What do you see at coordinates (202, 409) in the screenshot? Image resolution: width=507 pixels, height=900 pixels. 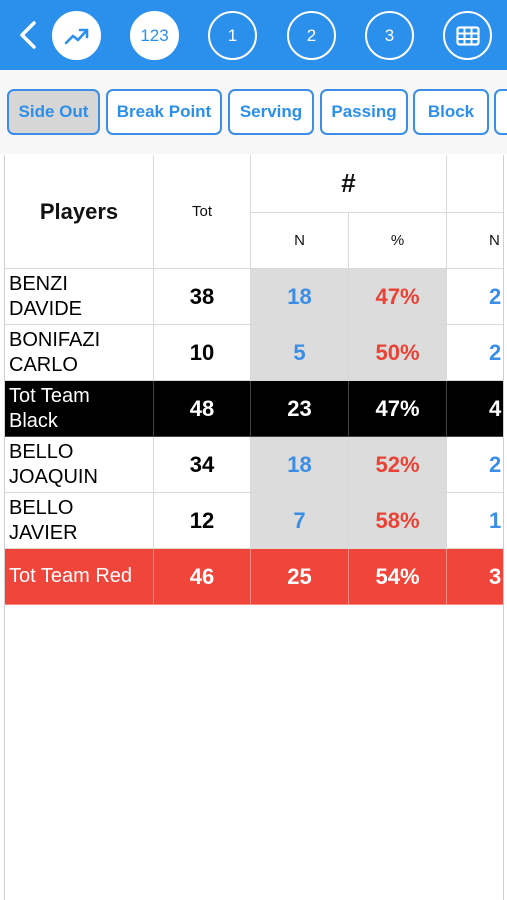 I see `total-value: 48` at bounding box center [202, 409].